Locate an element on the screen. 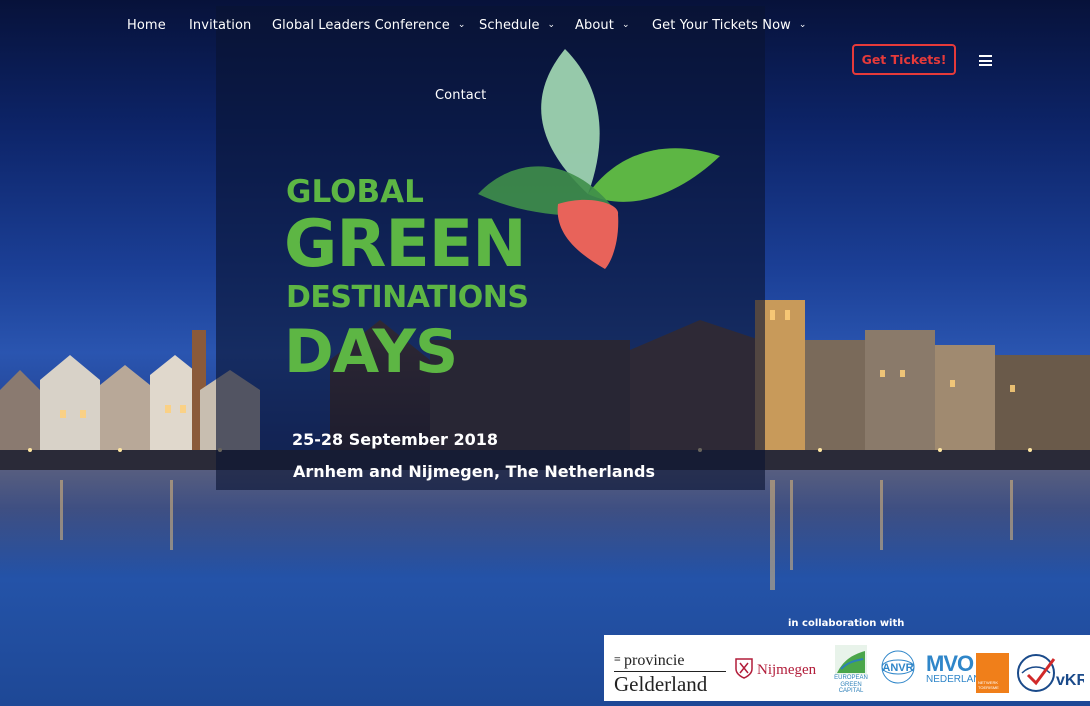 This screenshot has width=1090, height=706. nijmegen-text: Nijmegen is located at coordinates (787, 670).